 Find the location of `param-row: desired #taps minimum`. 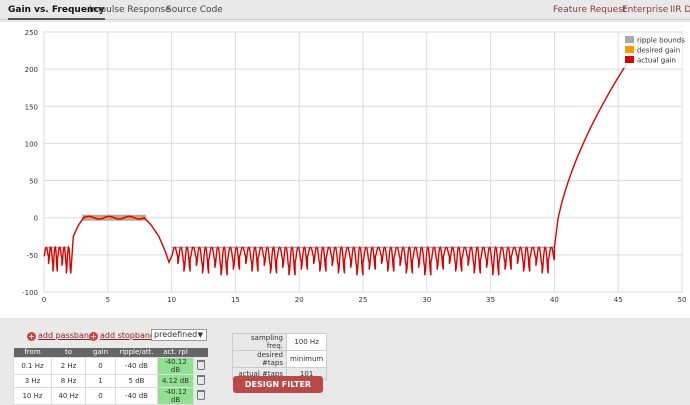

param-row: desired #taps minimum is located at coordinates (280, 359).